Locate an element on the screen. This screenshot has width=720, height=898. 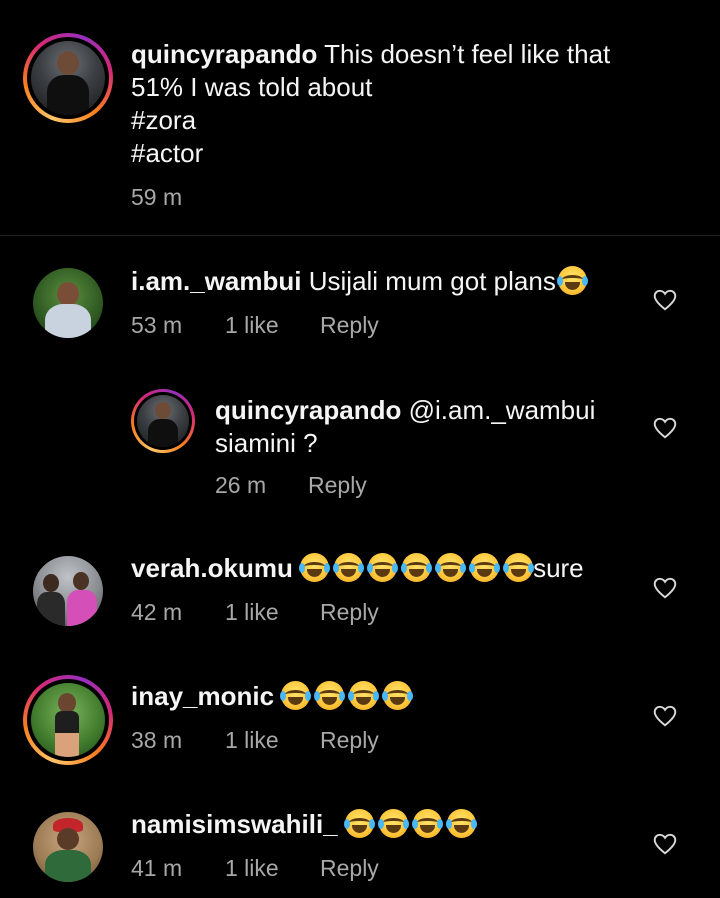
hashtag-link: #zora is located at coordinates (163, 120).